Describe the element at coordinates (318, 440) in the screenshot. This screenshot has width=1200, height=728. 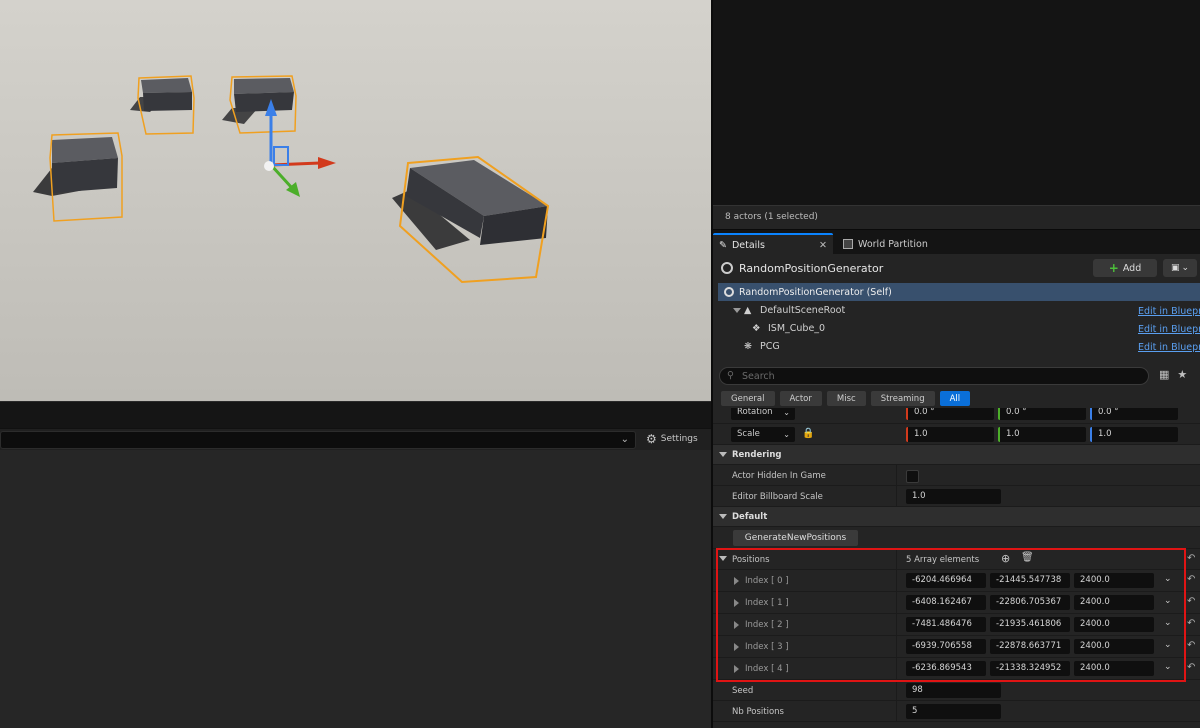
I see `filter-combo: ⌄` at that location.